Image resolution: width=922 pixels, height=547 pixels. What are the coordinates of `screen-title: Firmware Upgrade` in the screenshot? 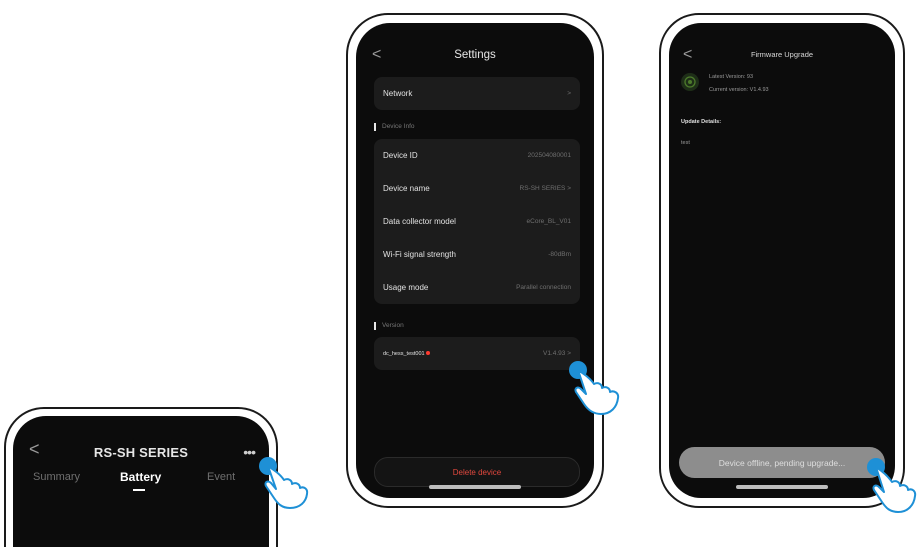 It's located at (782, 54).